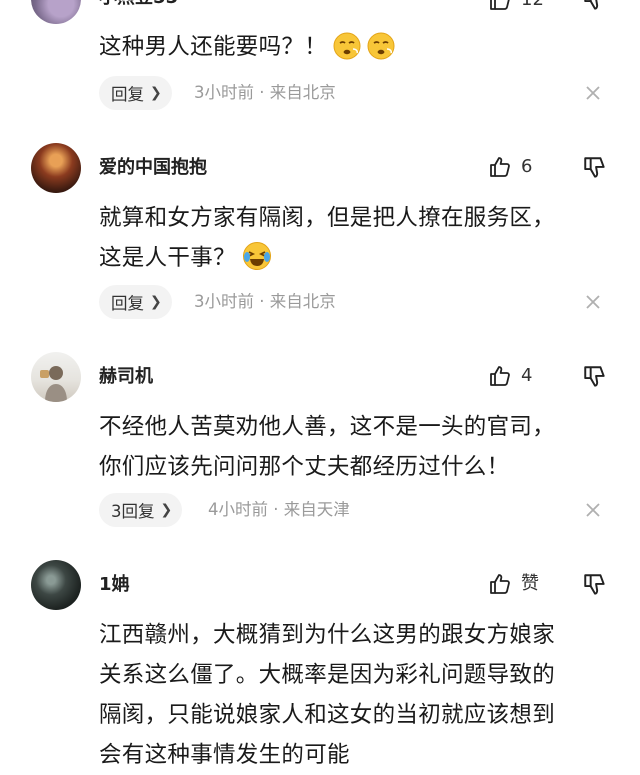 The image size is (640, 775). I want to click on username: 爱的中国抱抱, so click(153, 168).